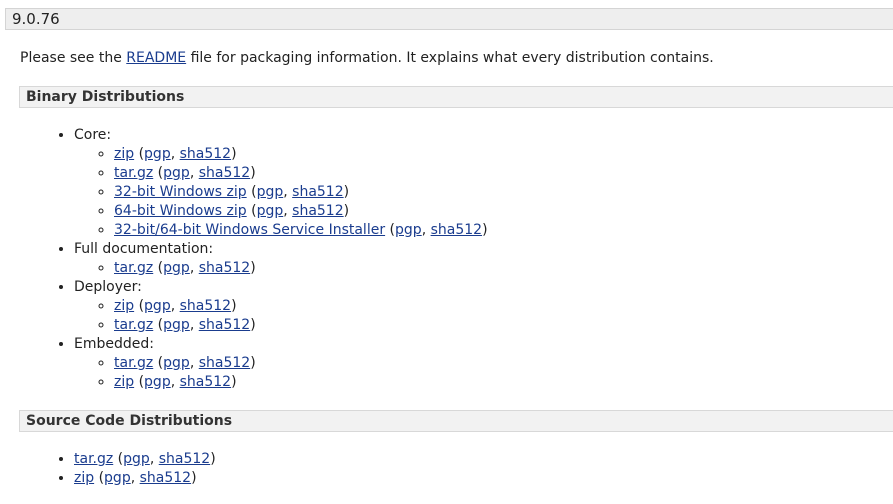 The image size is (893, 504). What do you see at coordinates (93, 135) in the screenshot?
I see `group-label: Core:` at bounding box center [93, 135].